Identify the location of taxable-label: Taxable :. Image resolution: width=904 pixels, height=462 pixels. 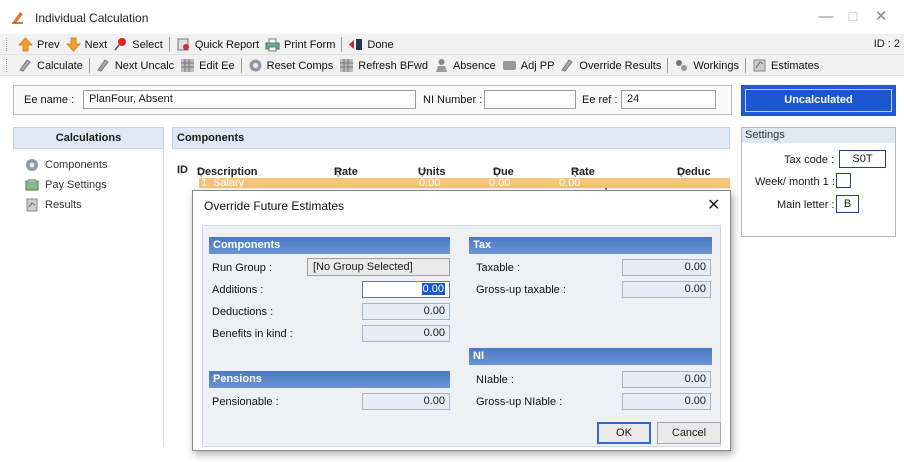
(498, 268).